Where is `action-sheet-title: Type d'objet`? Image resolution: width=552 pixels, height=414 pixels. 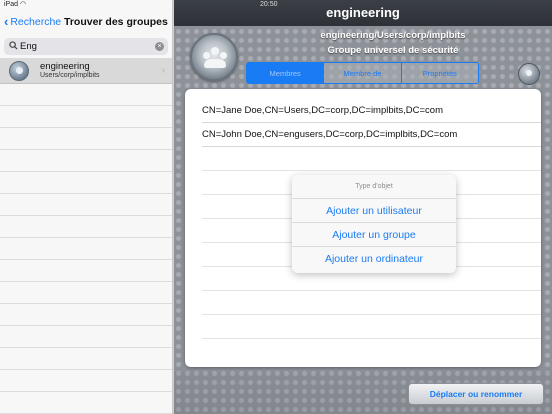 action-sheet-title: Type d'objet is located at coordinates (374, 187).